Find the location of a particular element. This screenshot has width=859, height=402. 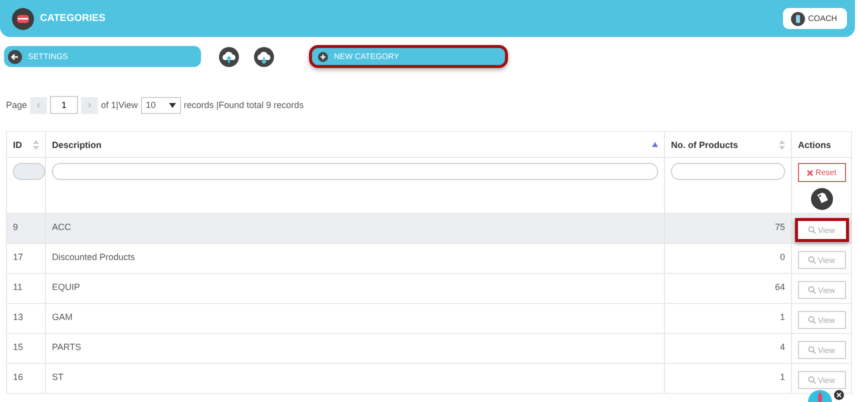

table-cell: 13 is located at coordinates (26, 318).